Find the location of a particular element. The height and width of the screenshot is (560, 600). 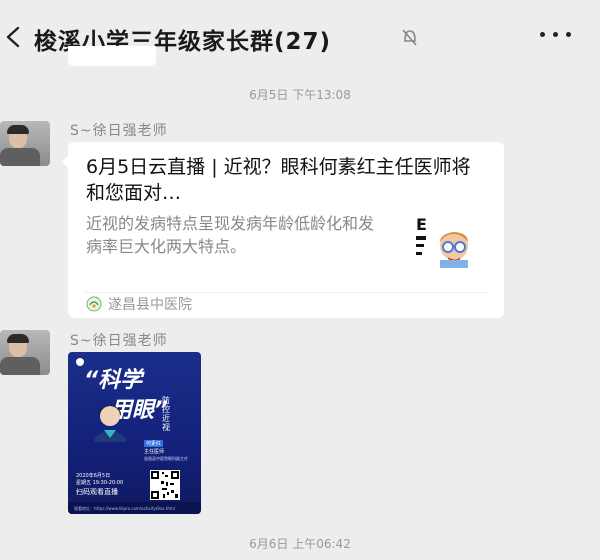

doctor-photo is located at coordinates (110, 423).